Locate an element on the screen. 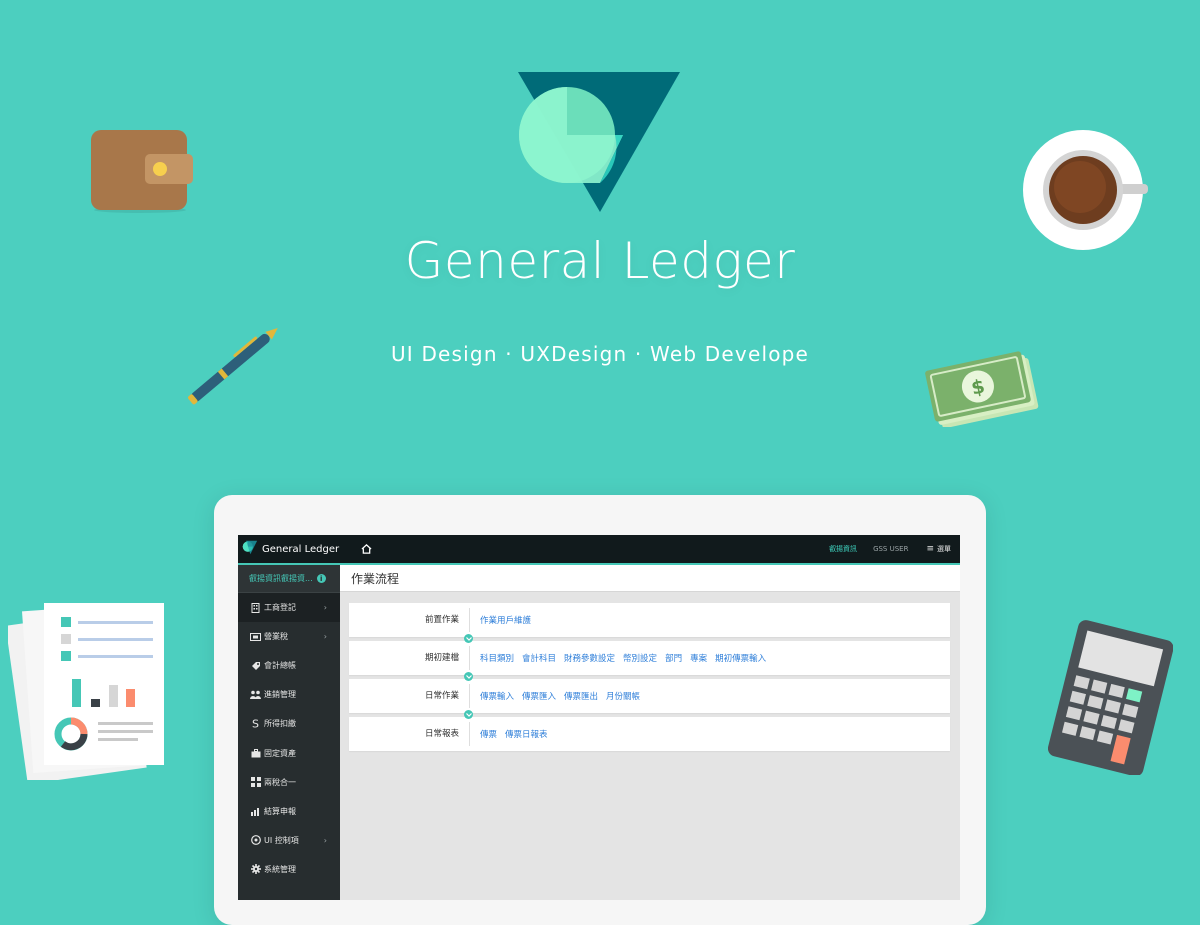 The height and width of the screenshot is (925, 1200). workflow-link: 財務參數設定 is located at coordinates (589, 658).